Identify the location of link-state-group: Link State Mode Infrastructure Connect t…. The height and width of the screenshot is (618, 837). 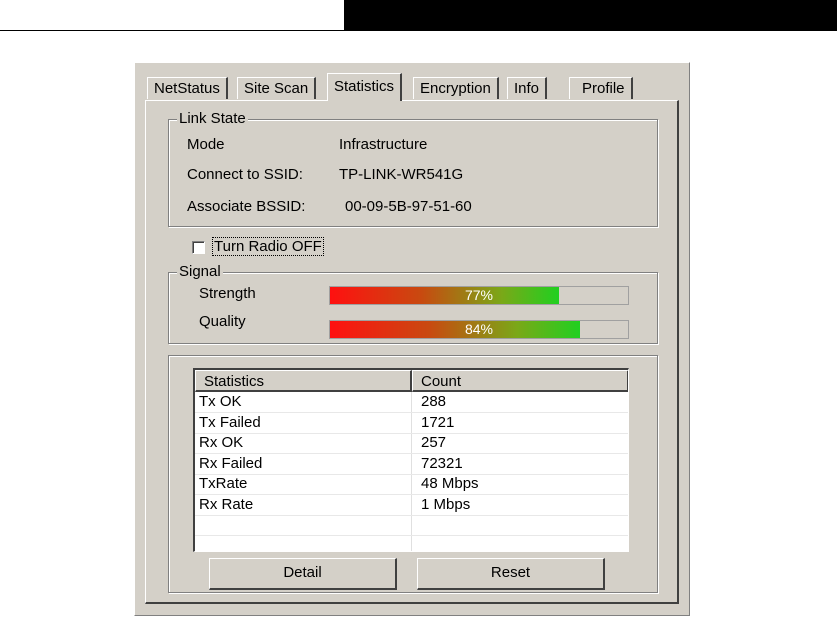
(413, 168).